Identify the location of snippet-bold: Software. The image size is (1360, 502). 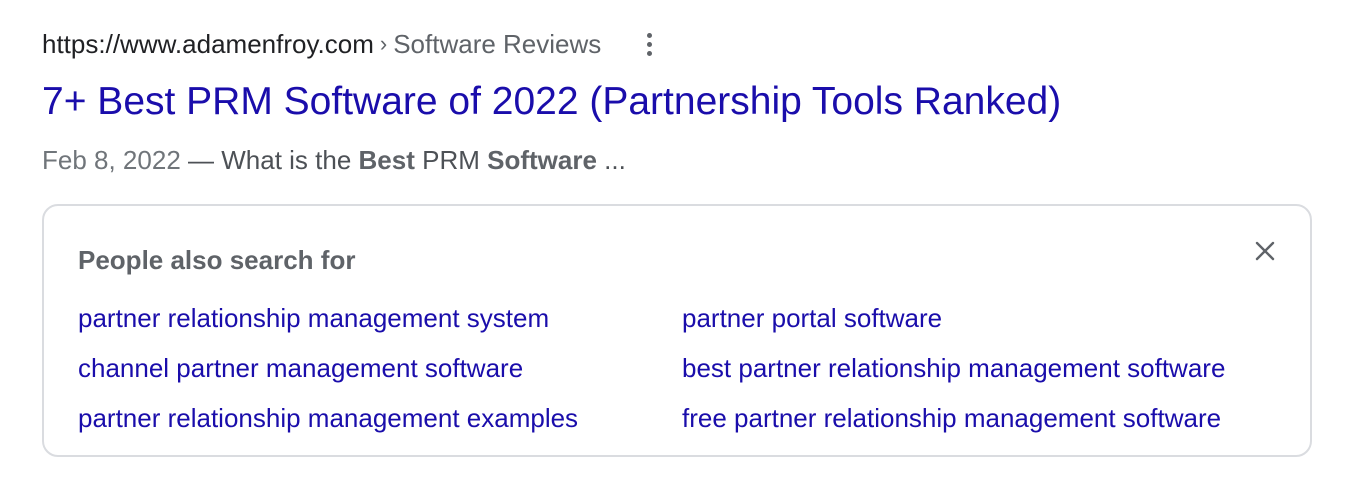
(542, 160).